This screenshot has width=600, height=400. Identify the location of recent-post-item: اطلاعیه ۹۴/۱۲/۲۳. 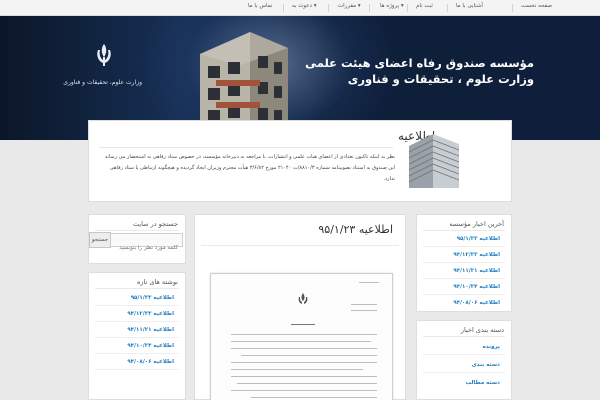
(137, 315).